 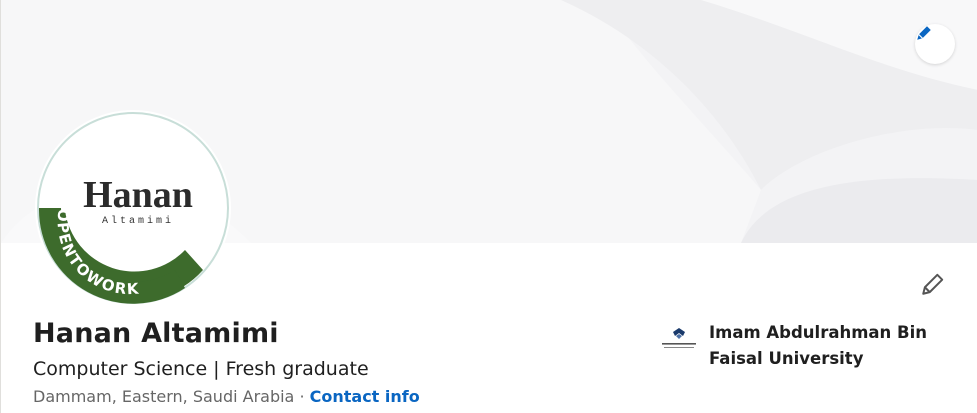 What do you see at coordinates (164, 396) in the screenshot?
I see `profile-location: Dammam, Eastern, Saudi Arabia` at bounding box center [164, 396].